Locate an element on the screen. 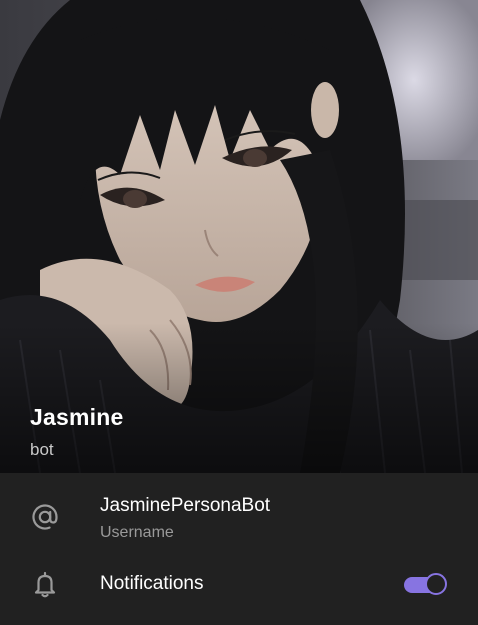 The image size is (478, 625). profile-name: Jasmine is located at coordinates (77, 417).